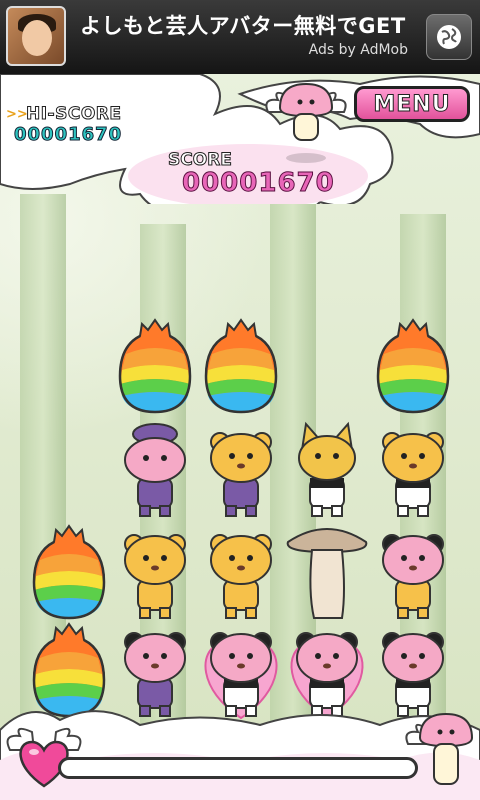 This screenshot has height=800, width=480. I want to click on globe-icon, so click(449, 37).